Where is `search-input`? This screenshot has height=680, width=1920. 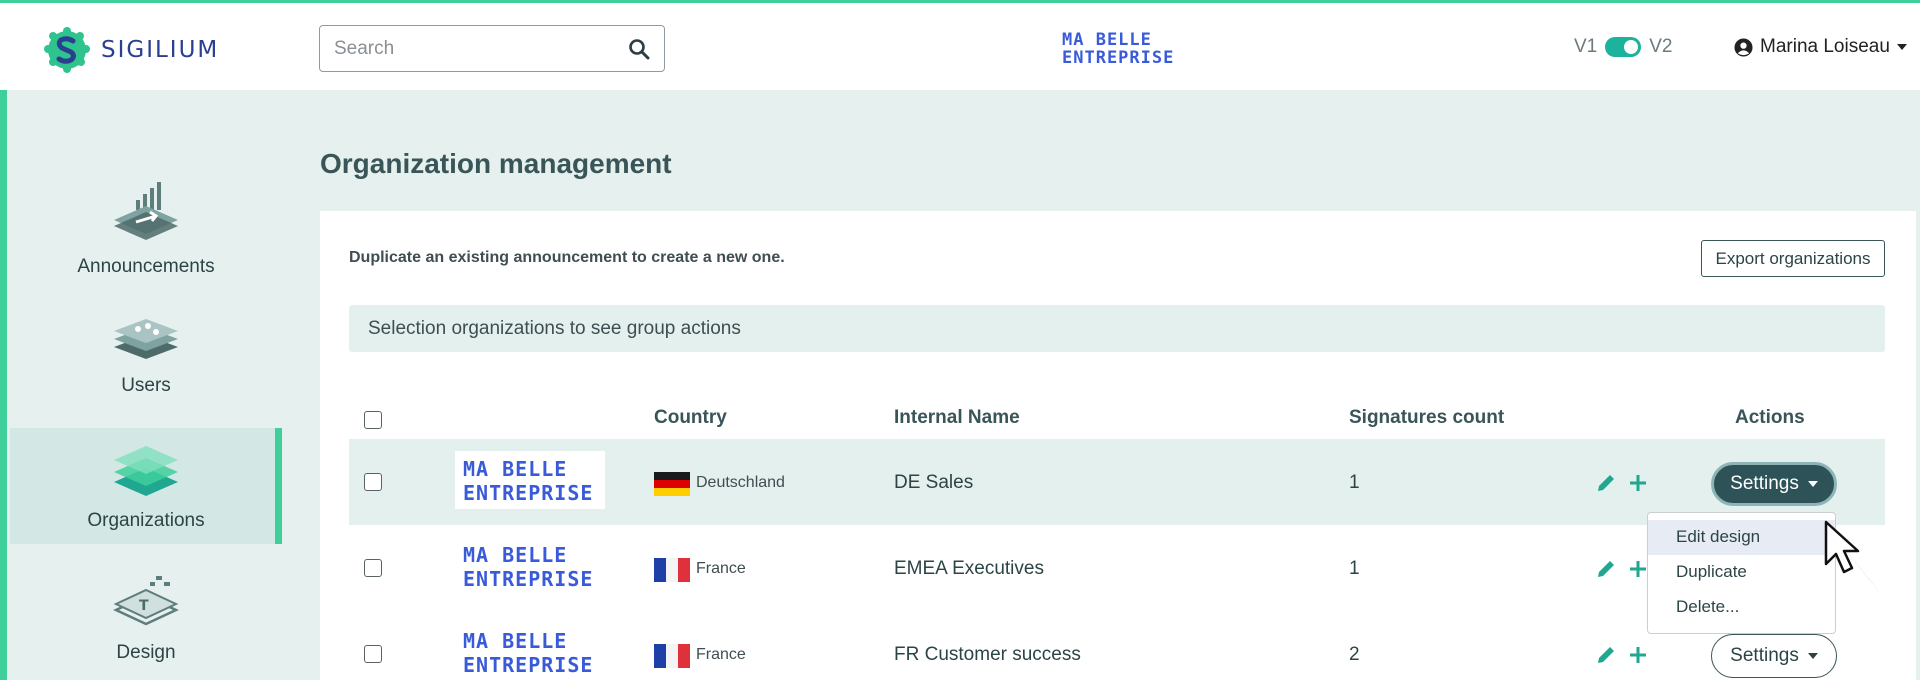 search-input is located at coordinates (474, 49).